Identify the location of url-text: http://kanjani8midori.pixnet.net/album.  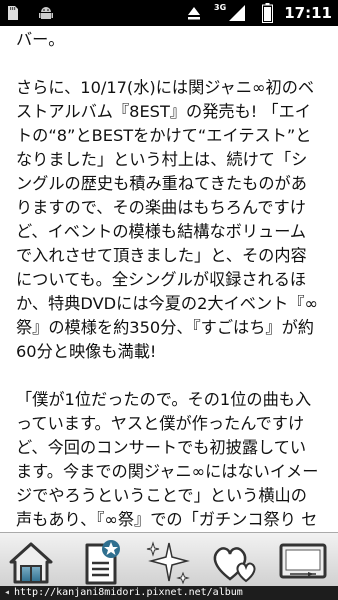
(128, 592).